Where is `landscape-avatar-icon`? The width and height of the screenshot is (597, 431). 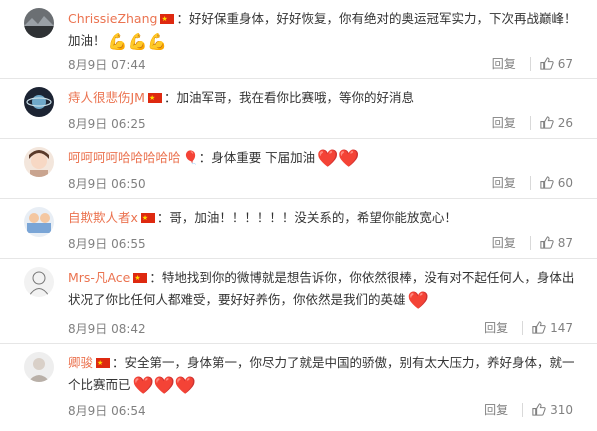 landscape-avatar-icon is located at coordinates (39, 23).